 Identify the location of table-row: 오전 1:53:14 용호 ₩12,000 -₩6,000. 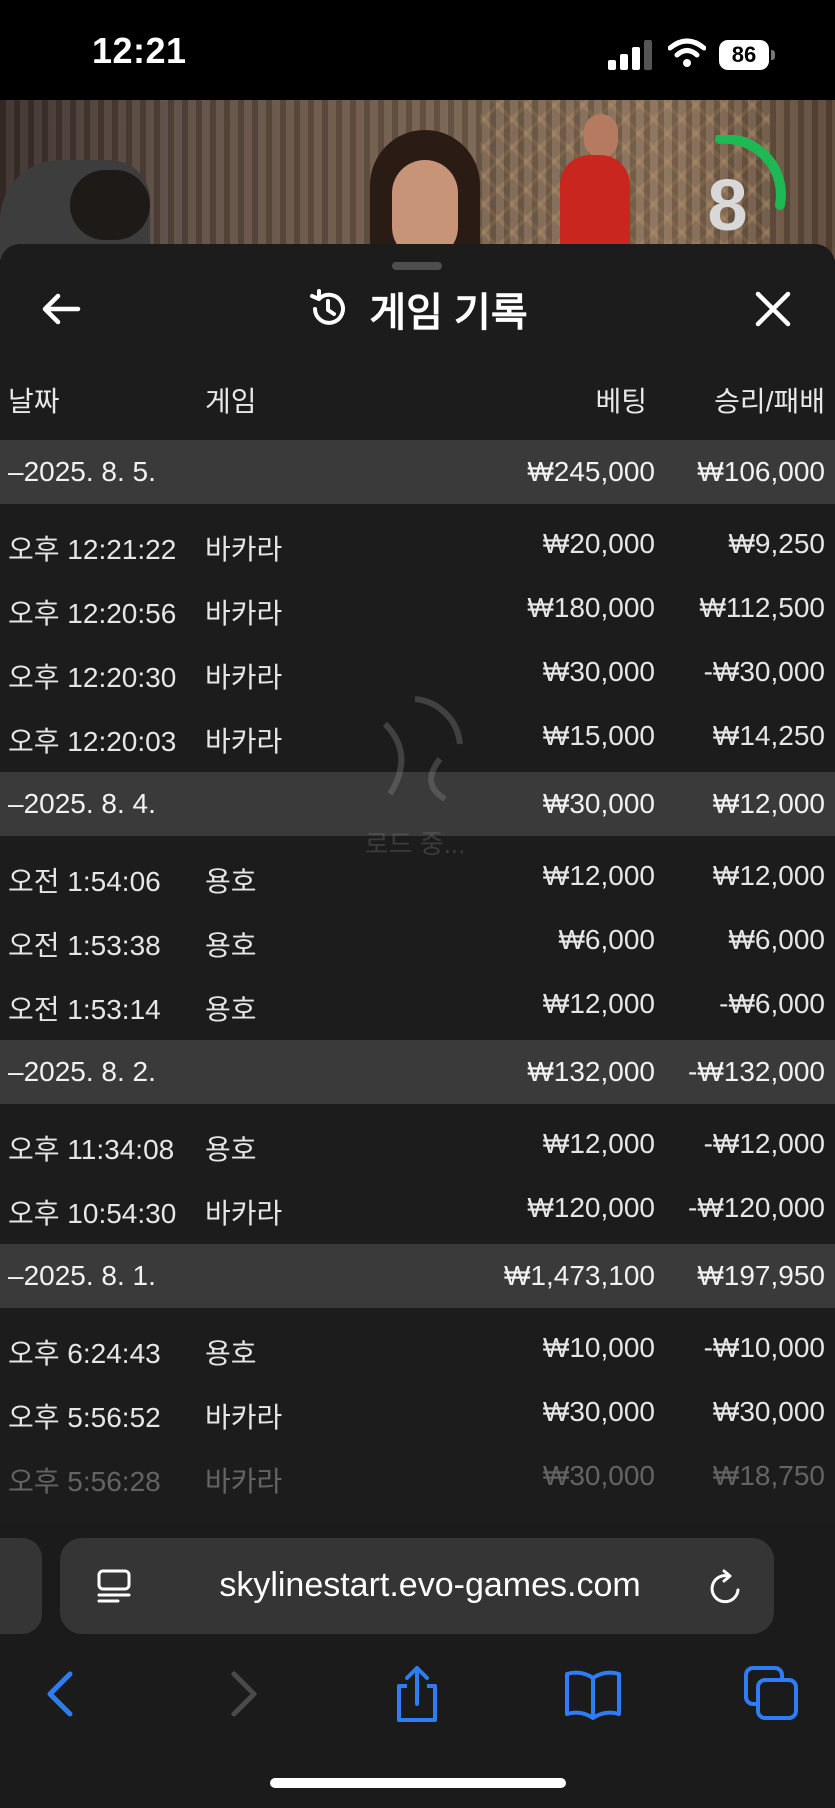
(417, 1002).